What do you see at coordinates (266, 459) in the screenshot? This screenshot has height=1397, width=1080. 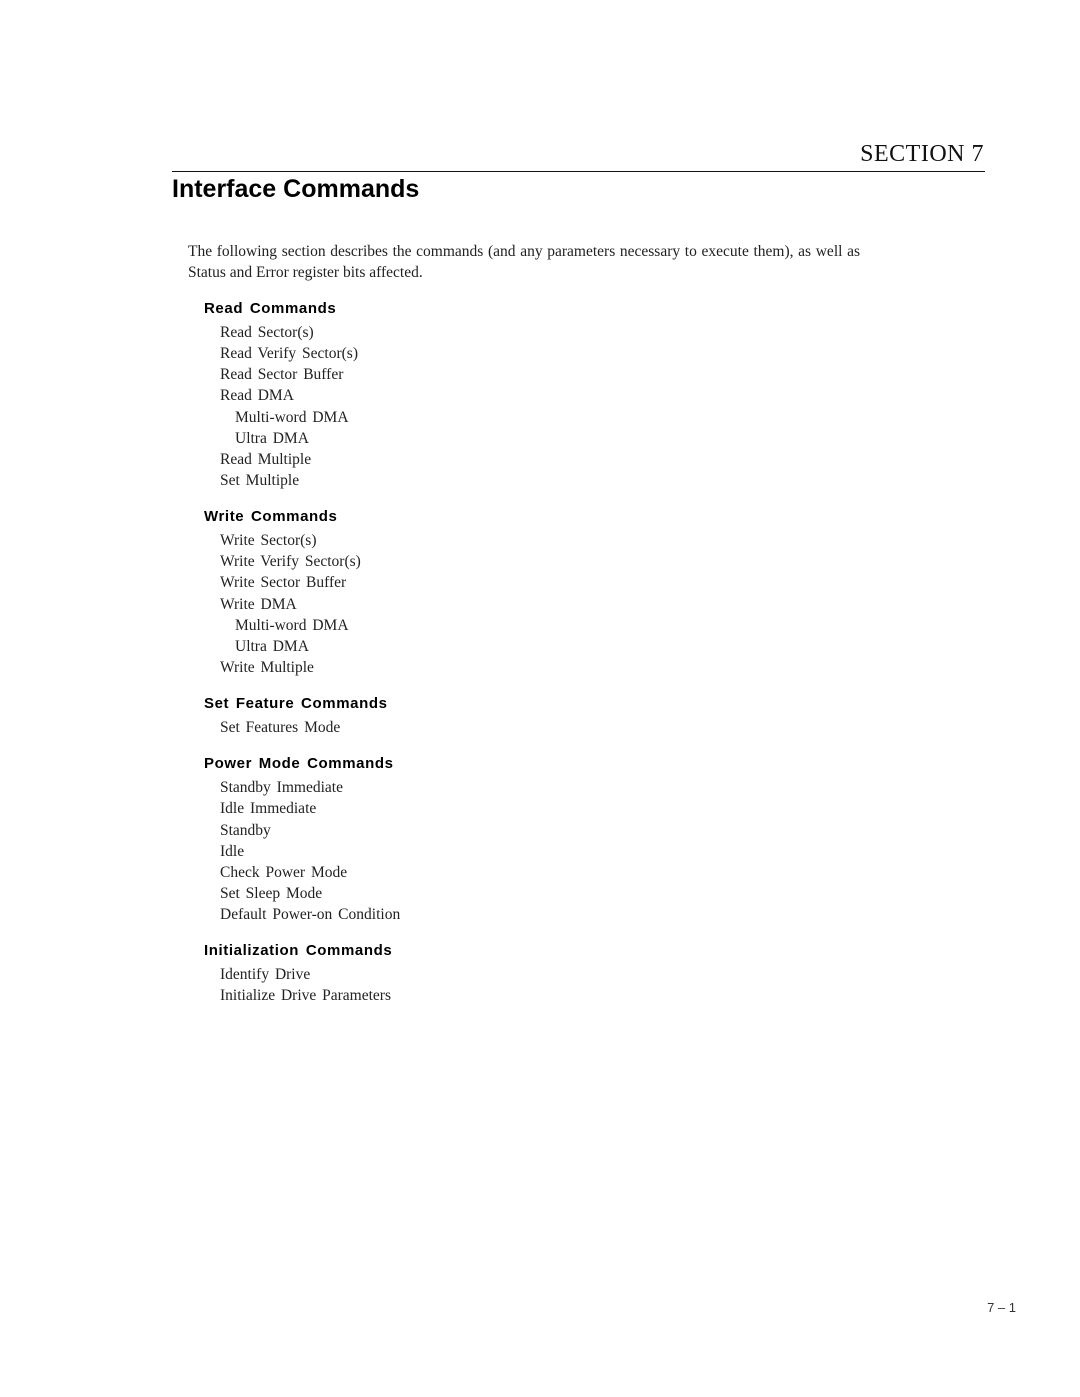 I see `command-item: Read Multiple` at bounding box center [266, 459].